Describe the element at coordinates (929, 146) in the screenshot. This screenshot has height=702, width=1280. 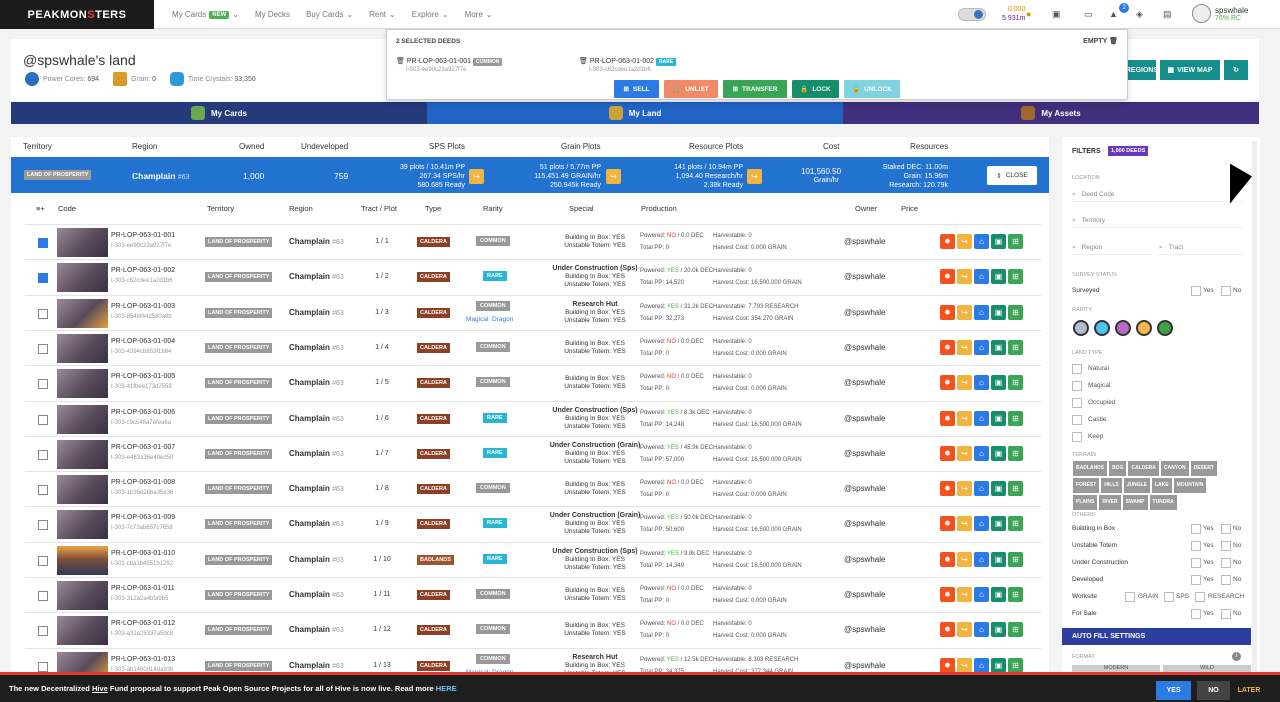
I see `col-resources: Resources` at that location.